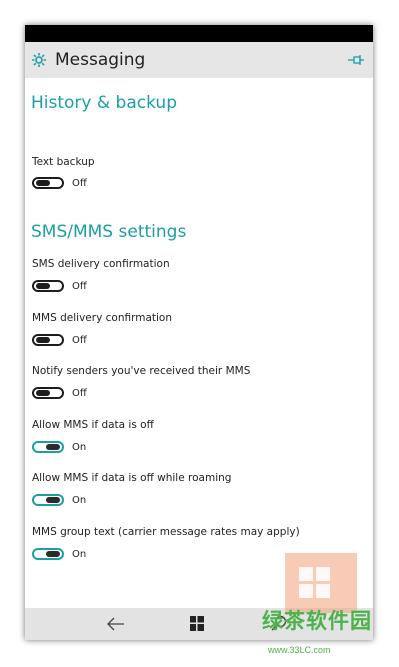 This screenshot has height=667, width=399. I want to click on status-bar, so click(199, 33).